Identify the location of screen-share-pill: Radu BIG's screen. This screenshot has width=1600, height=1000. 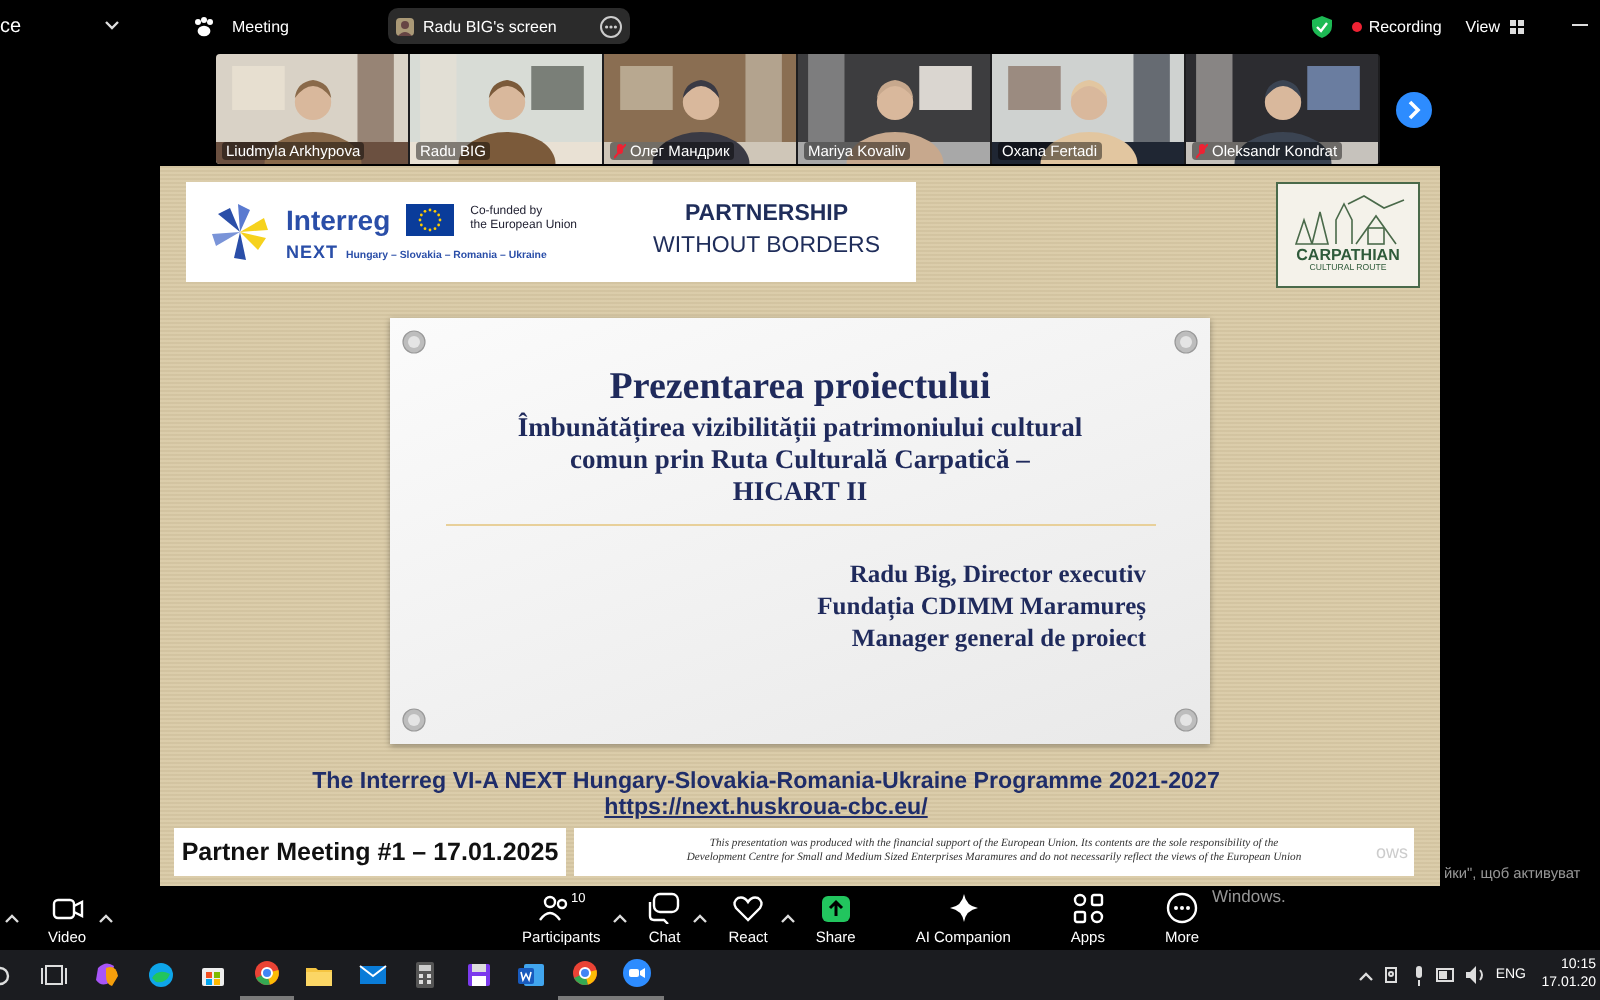
(509, 26).